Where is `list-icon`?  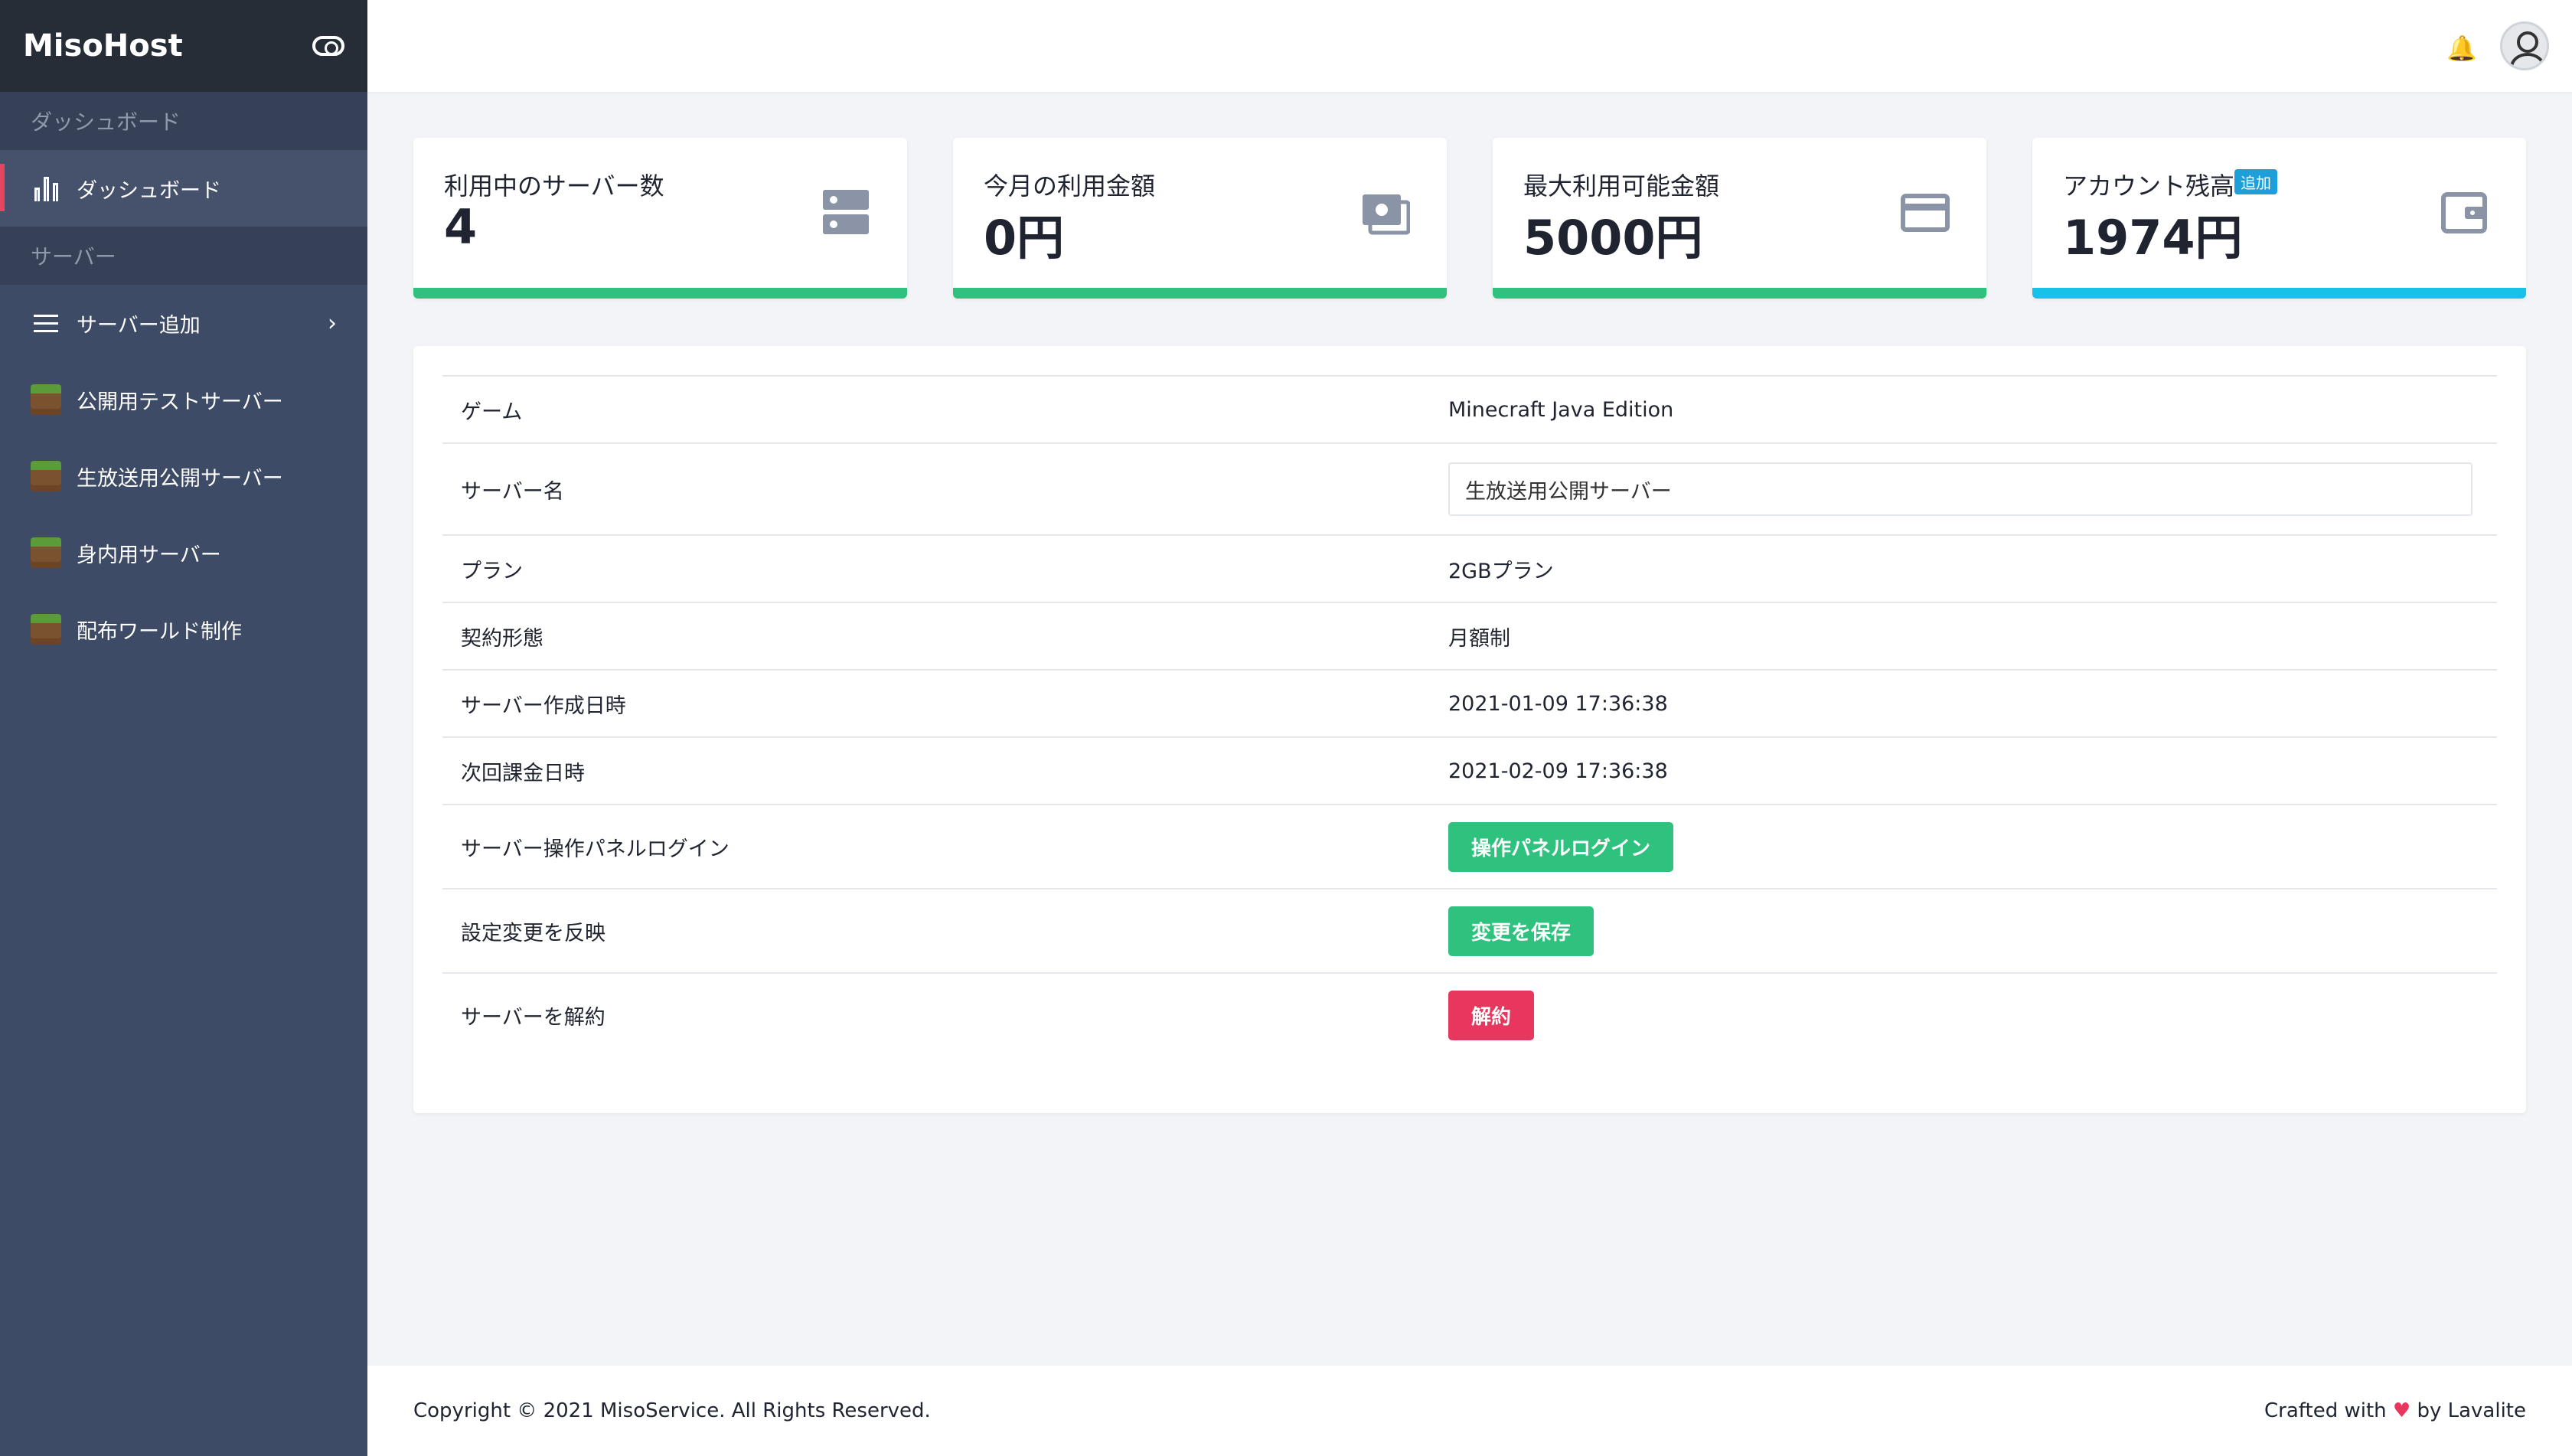 list-icon is located at coordinates (46, 323).